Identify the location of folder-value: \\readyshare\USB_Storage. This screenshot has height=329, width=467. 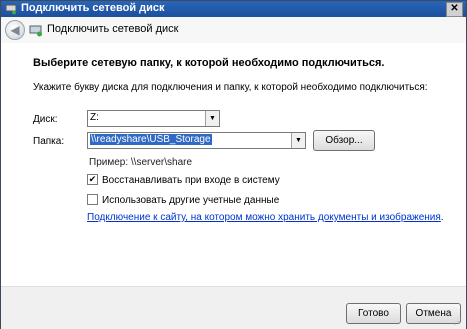
(151, 139).